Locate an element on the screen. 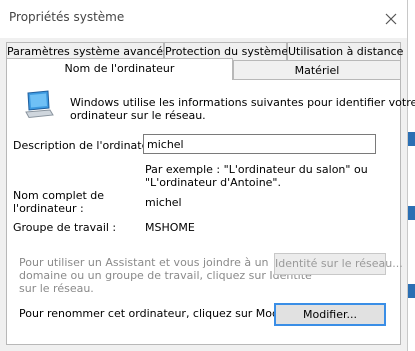  workgroup-label: Groupe de travail : is located at coordinates (65, 227).